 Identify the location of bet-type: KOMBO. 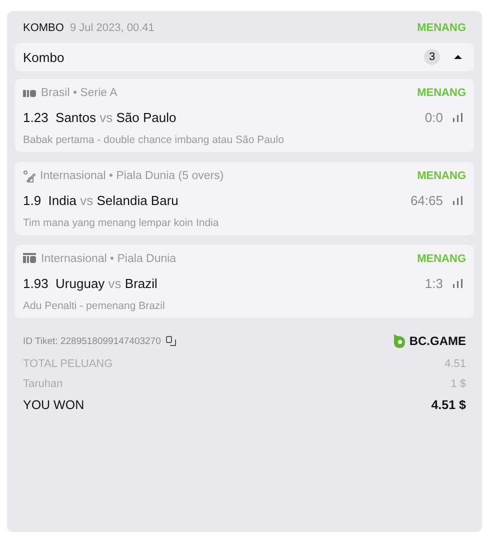
(43, 28).